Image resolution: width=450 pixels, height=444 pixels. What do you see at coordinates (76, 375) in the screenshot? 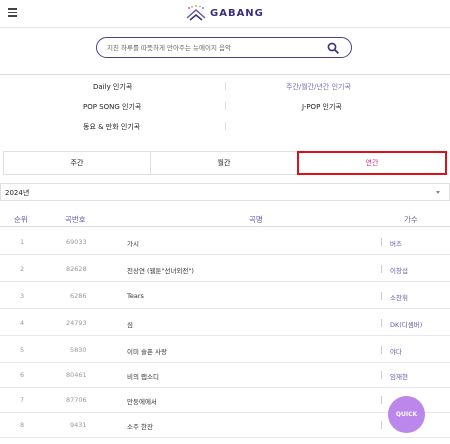
I see `row-song-number: 80461` at bounding box center [76, 375].